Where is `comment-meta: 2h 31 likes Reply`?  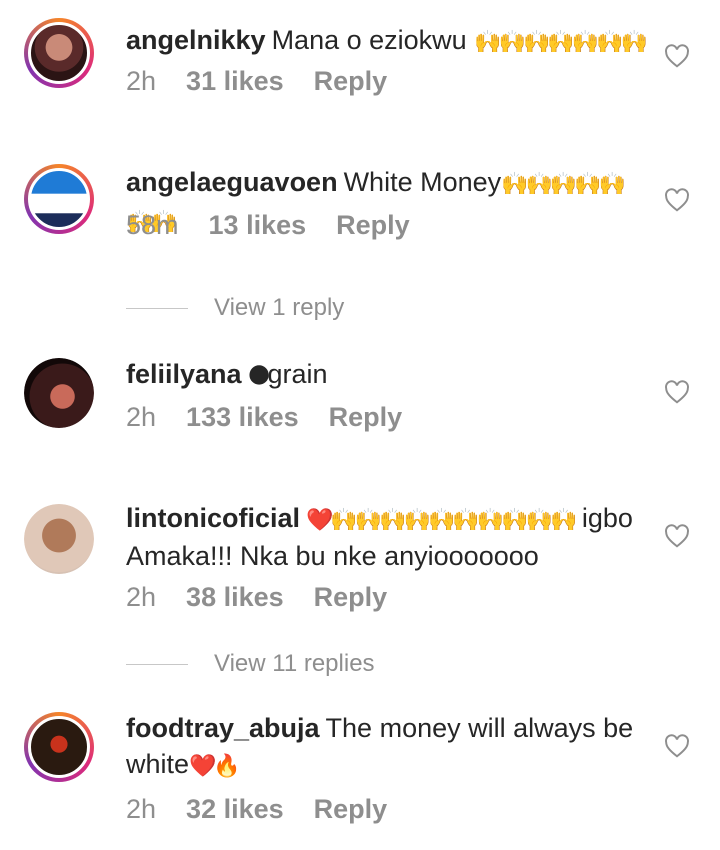
comment-meta: 2h 31 likes Reply is located at coordinates (271, 81).